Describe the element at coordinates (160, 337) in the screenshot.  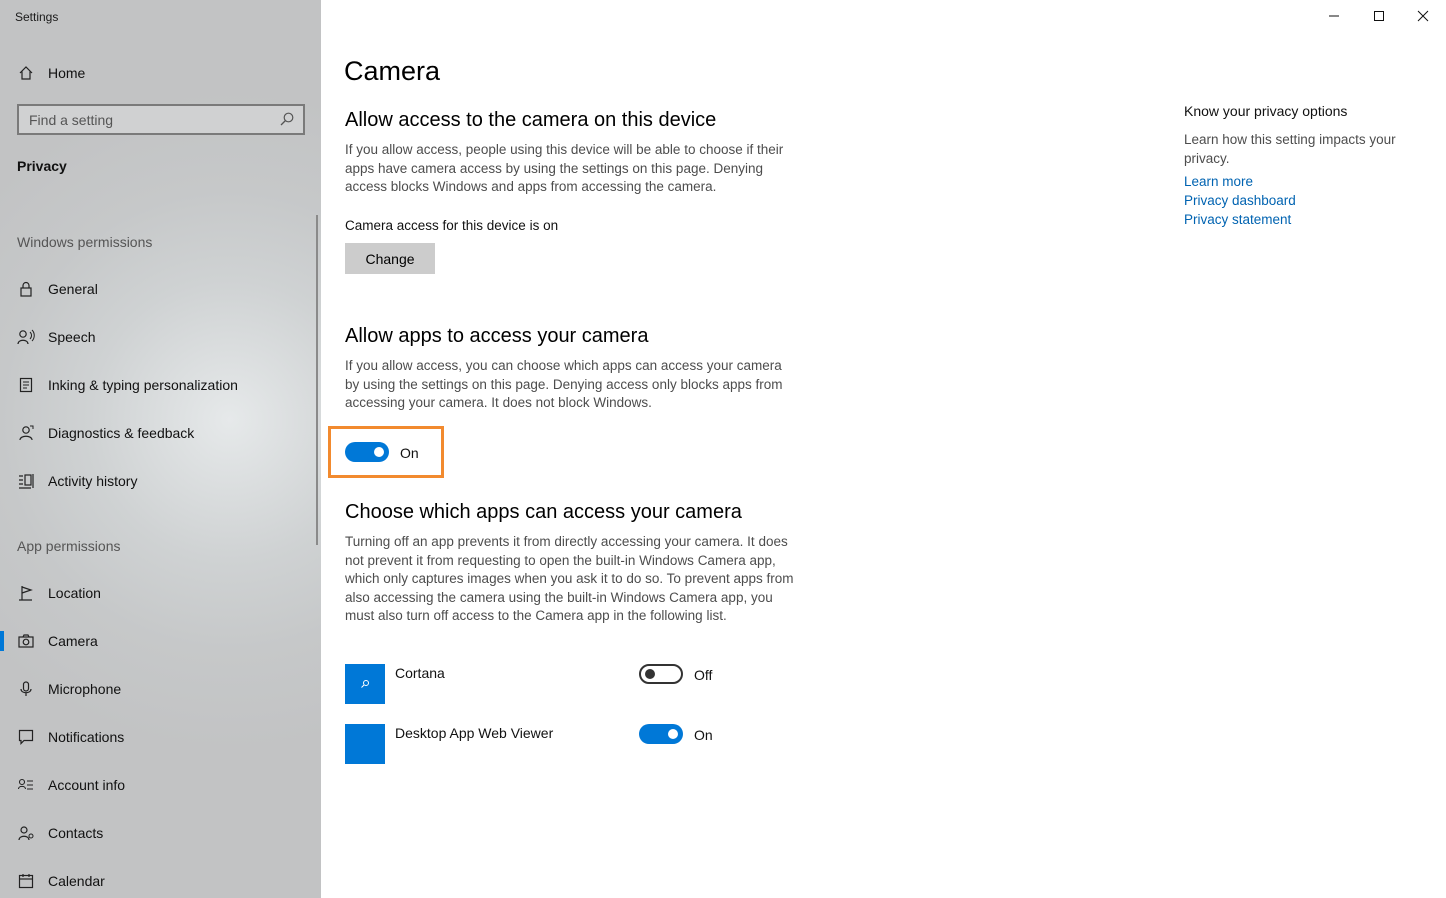
I see `sidebar-item-speech: Speech` at that location.